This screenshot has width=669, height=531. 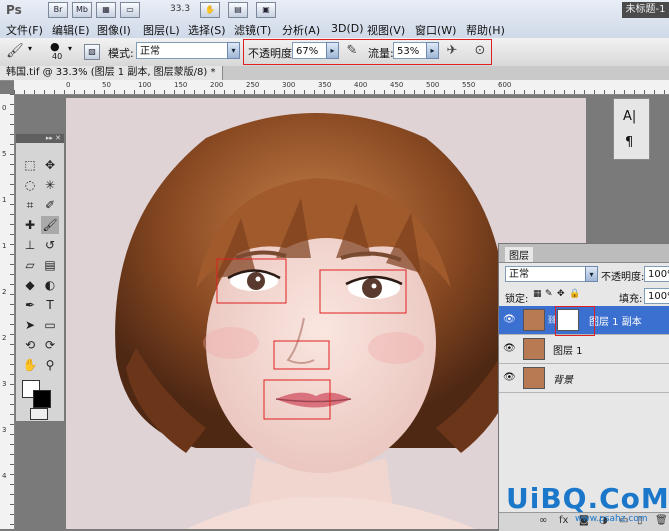 I want to click on ruler-number: 250, so click(x=253, y=85).